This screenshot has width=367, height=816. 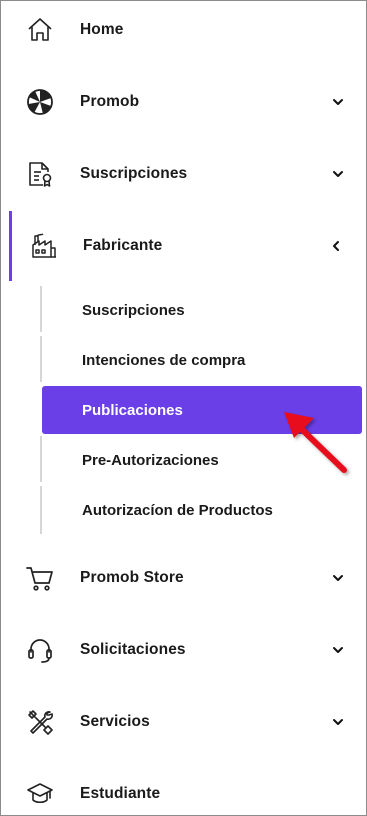 I want to click on submenu-item-autorizacion-de-productos: Autorizacíon de Productos, so click(x=202, y=510).